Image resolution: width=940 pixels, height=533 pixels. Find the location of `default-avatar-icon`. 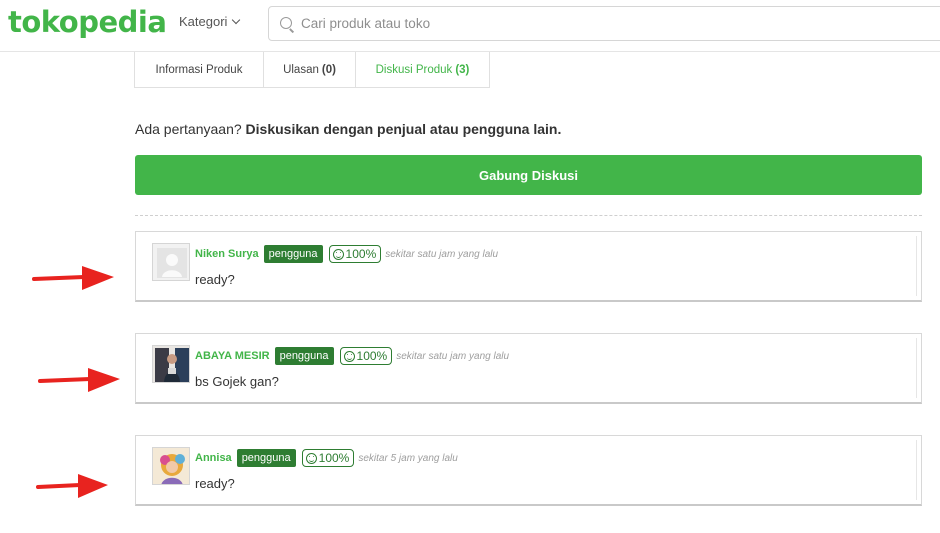

default-avatar-icon is located at coordinates (171, 262).